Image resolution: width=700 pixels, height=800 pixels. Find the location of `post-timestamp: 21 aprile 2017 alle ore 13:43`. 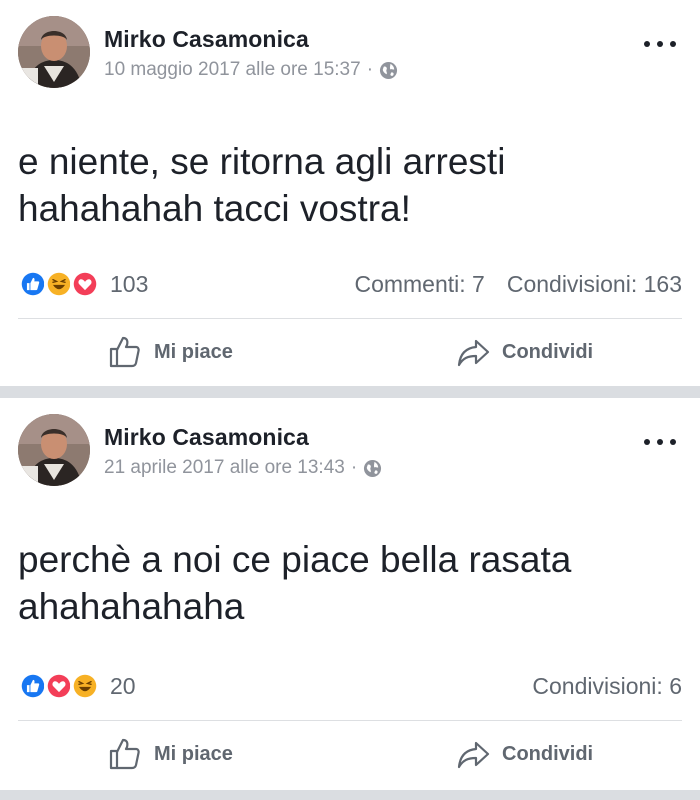

post-timestamp: 21 aprile 2017 alle ore 13:43 is located at coordinates (224, 468).